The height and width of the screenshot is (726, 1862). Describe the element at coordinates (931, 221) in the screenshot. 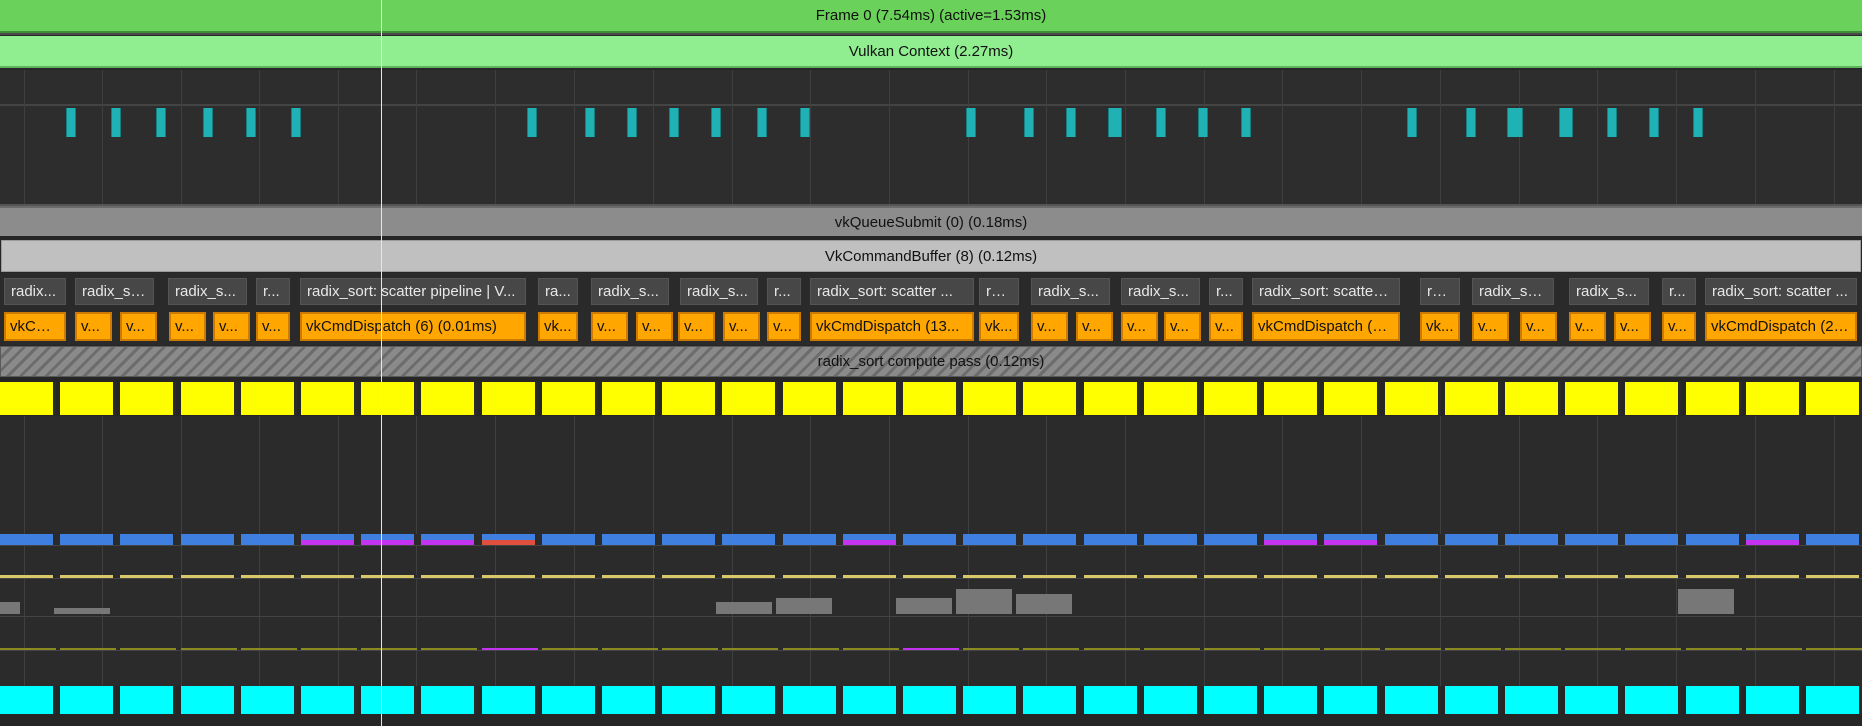

I see `queue-submit-bar: vkQueueSubmit (0) (0.18ms)` at that location.